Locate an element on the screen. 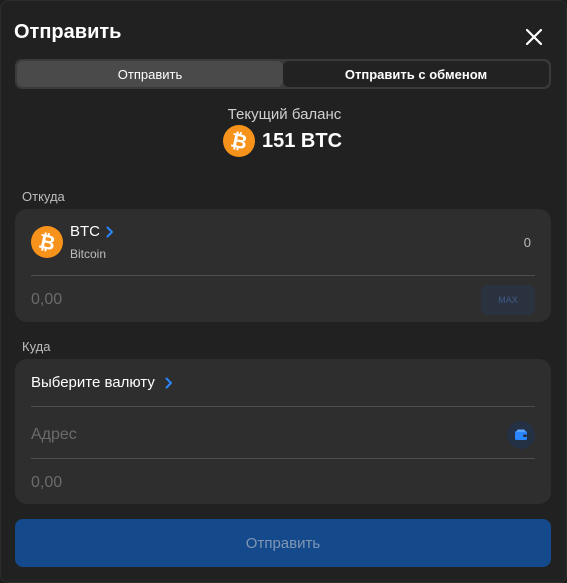  to-section-label: Куда is located at coordinates (36, 346).